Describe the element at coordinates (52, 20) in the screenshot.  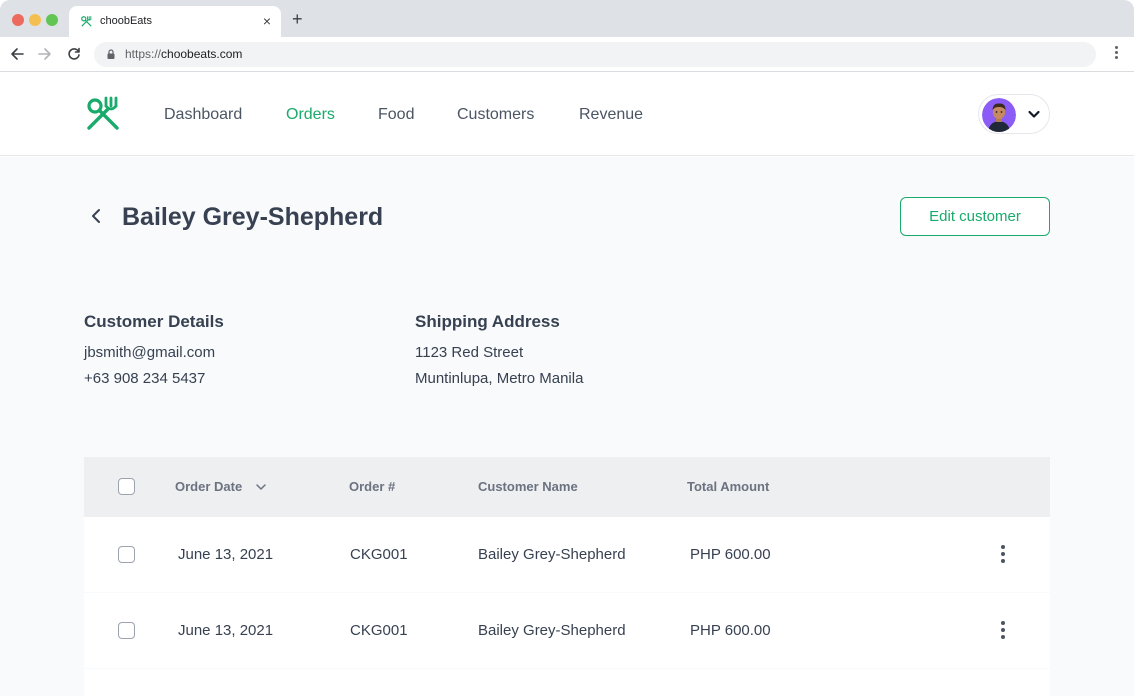
I see `maximize-window-button` at that location.